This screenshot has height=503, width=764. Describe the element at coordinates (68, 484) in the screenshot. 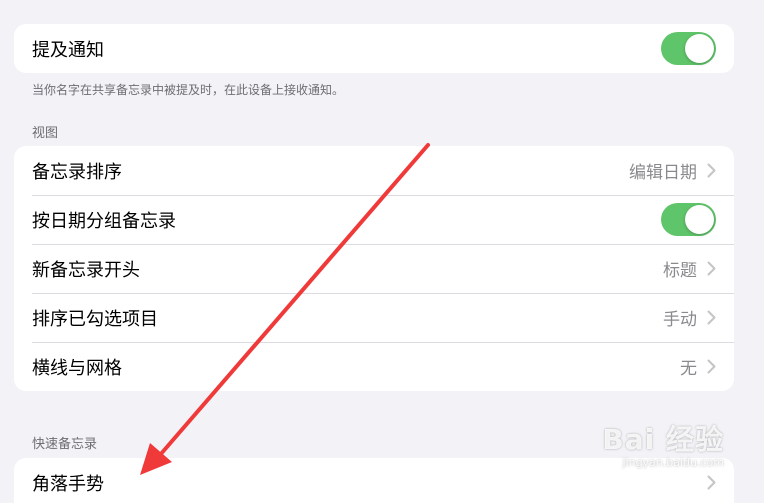

I see `corner-gestures-label: 角落手势` at that location.